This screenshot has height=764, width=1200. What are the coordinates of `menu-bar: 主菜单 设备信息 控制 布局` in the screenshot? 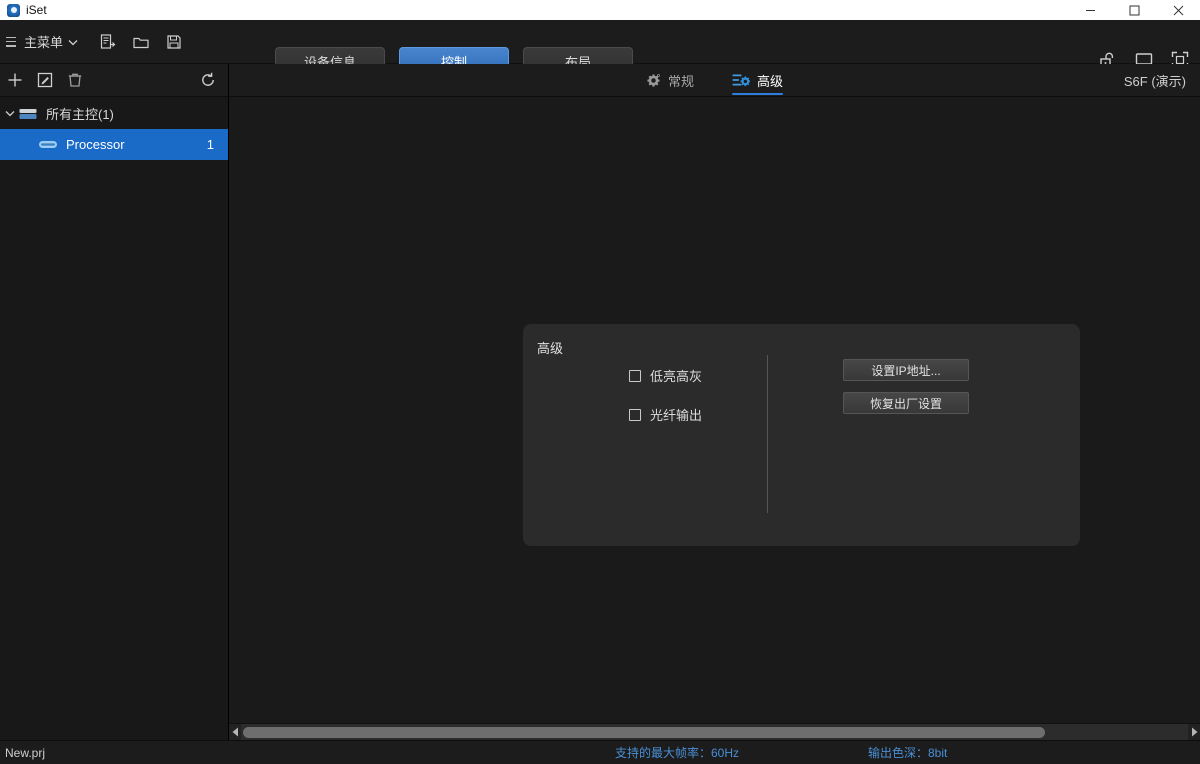 It's located at (600, 48).